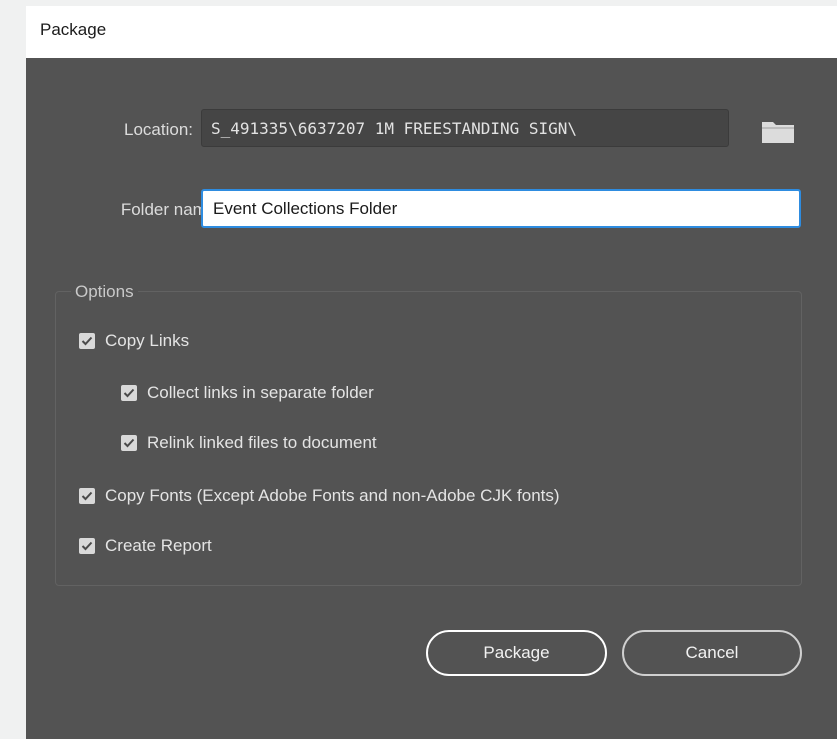 This screenshot has width=837, height=739. Describe the element at coordinates (431, 32) in the screenshot. I see `title-bar: Package` at that location.